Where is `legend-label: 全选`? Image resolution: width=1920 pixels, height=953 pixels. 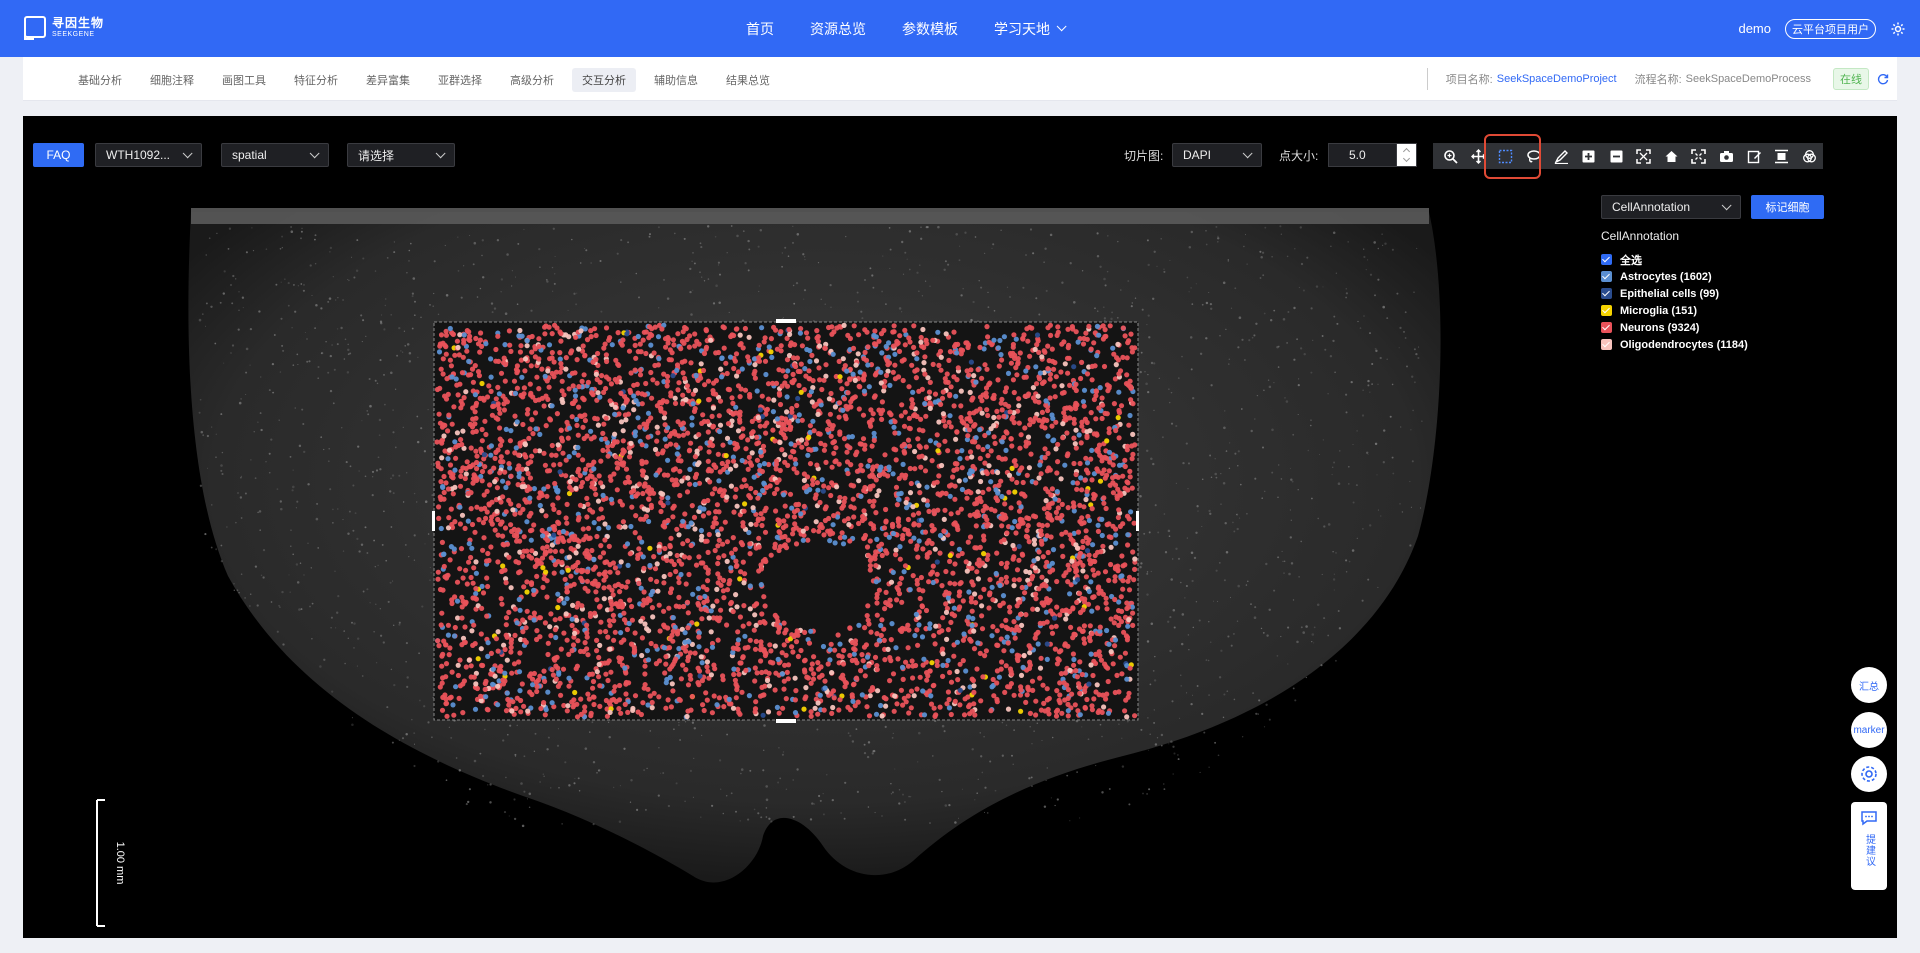
legend-label: 全选 is located at coordinates (1631, 260).